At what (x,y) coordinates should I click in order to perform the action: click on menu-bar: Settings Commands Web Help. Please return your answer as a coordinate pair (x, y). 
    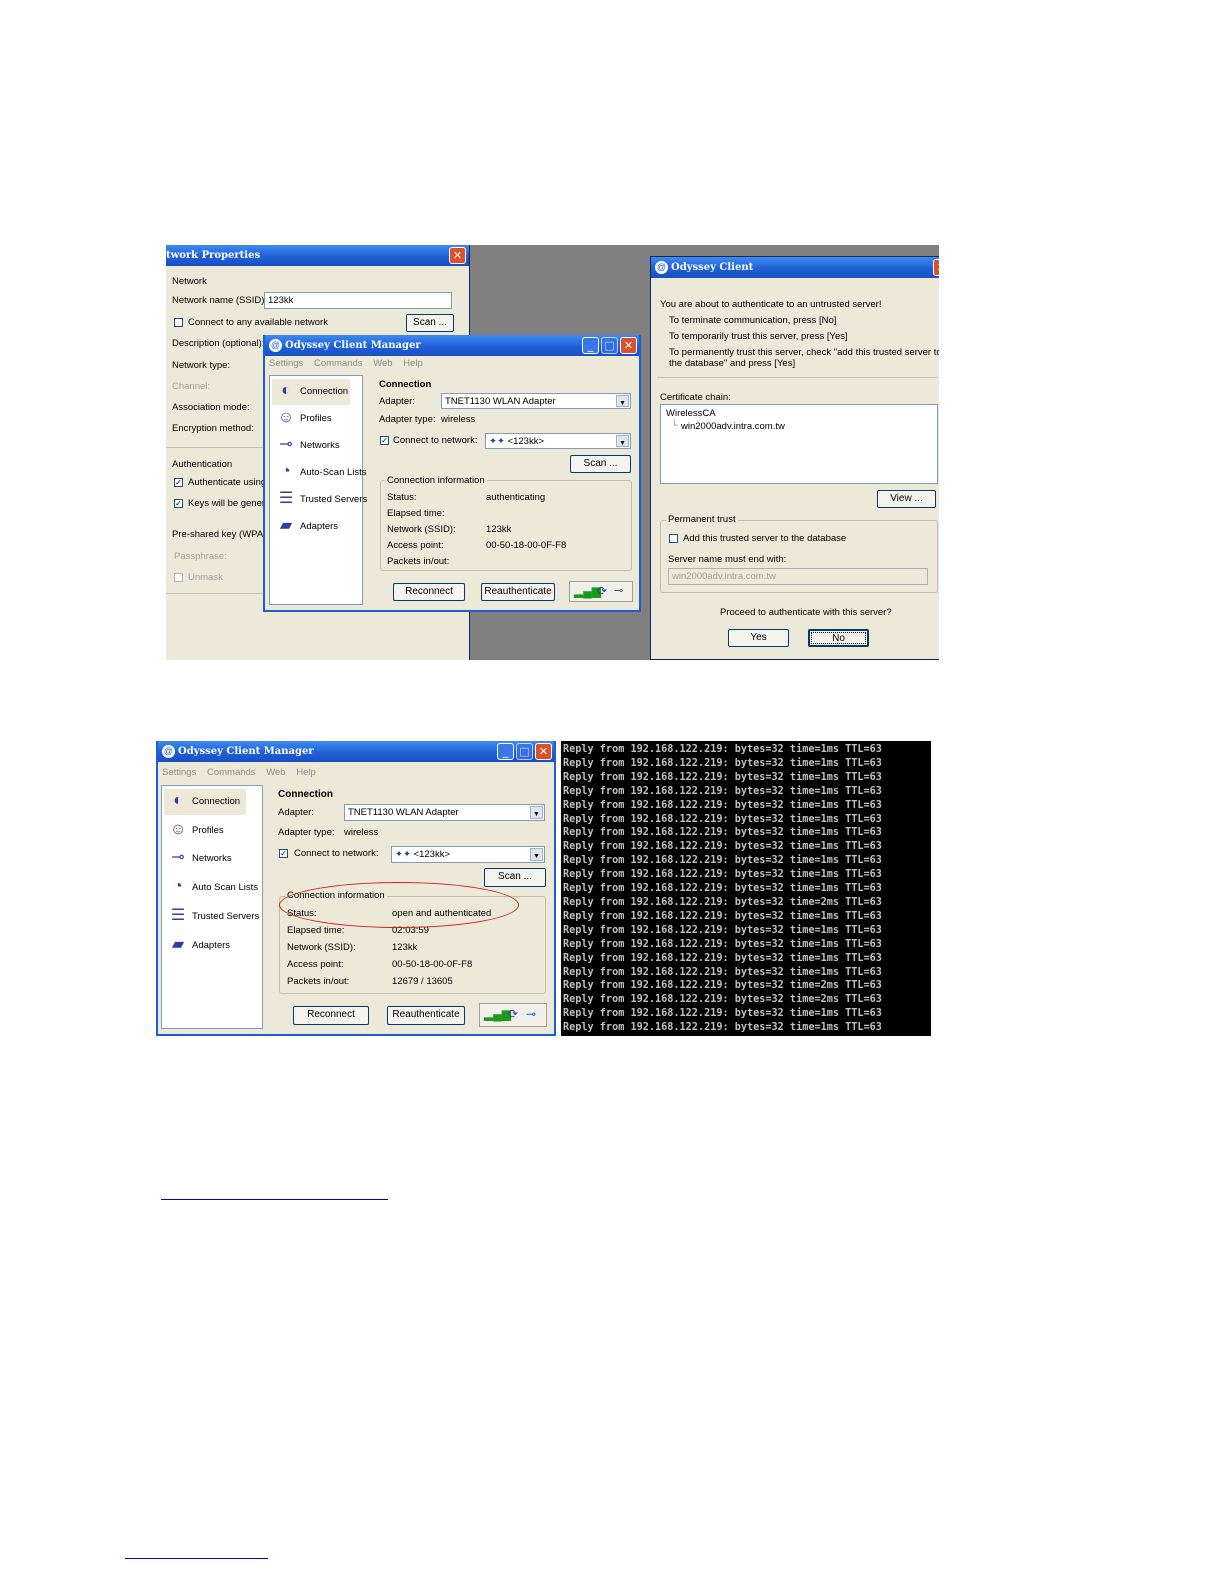
    Looking at the image, I should click on (356, 773).